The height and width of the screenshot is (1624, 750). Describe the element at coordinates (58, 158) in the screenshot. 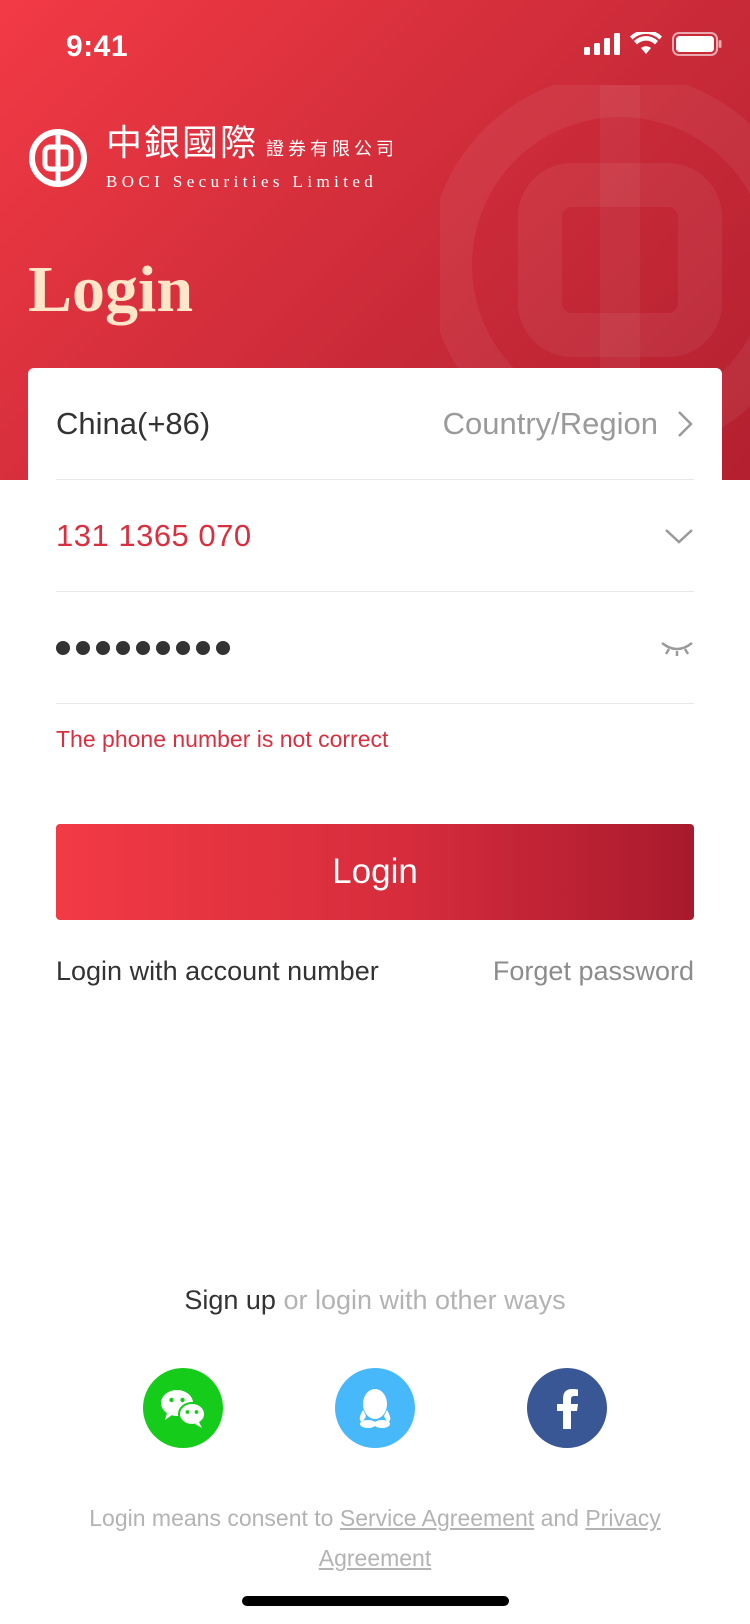

I see `boc-logo-icon` at that location.